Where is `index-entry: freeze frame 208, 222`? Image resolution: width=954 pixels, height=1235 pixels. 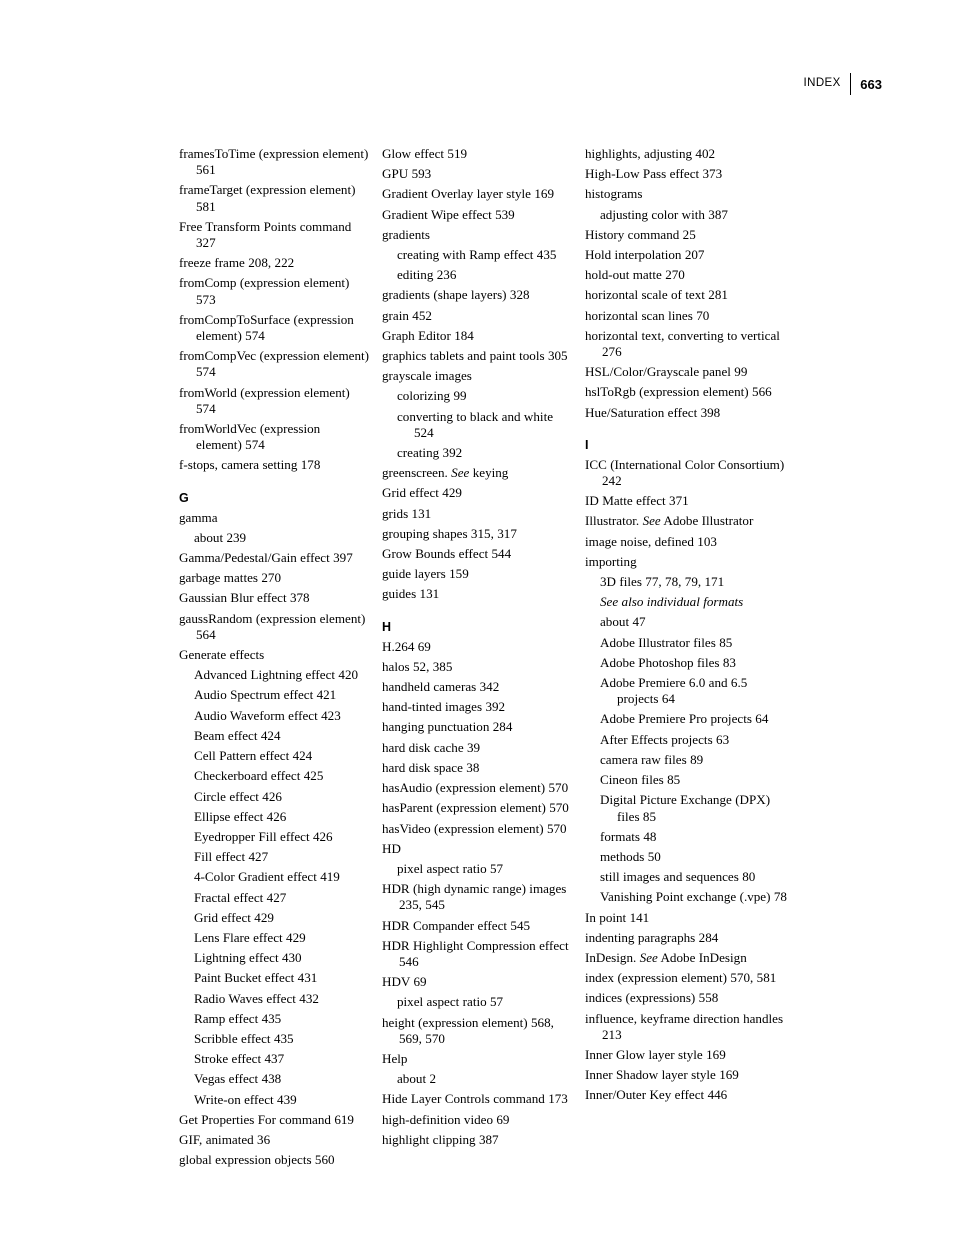
index-entry: freeze frame 208, 222 is located at coordinates (237, 263).